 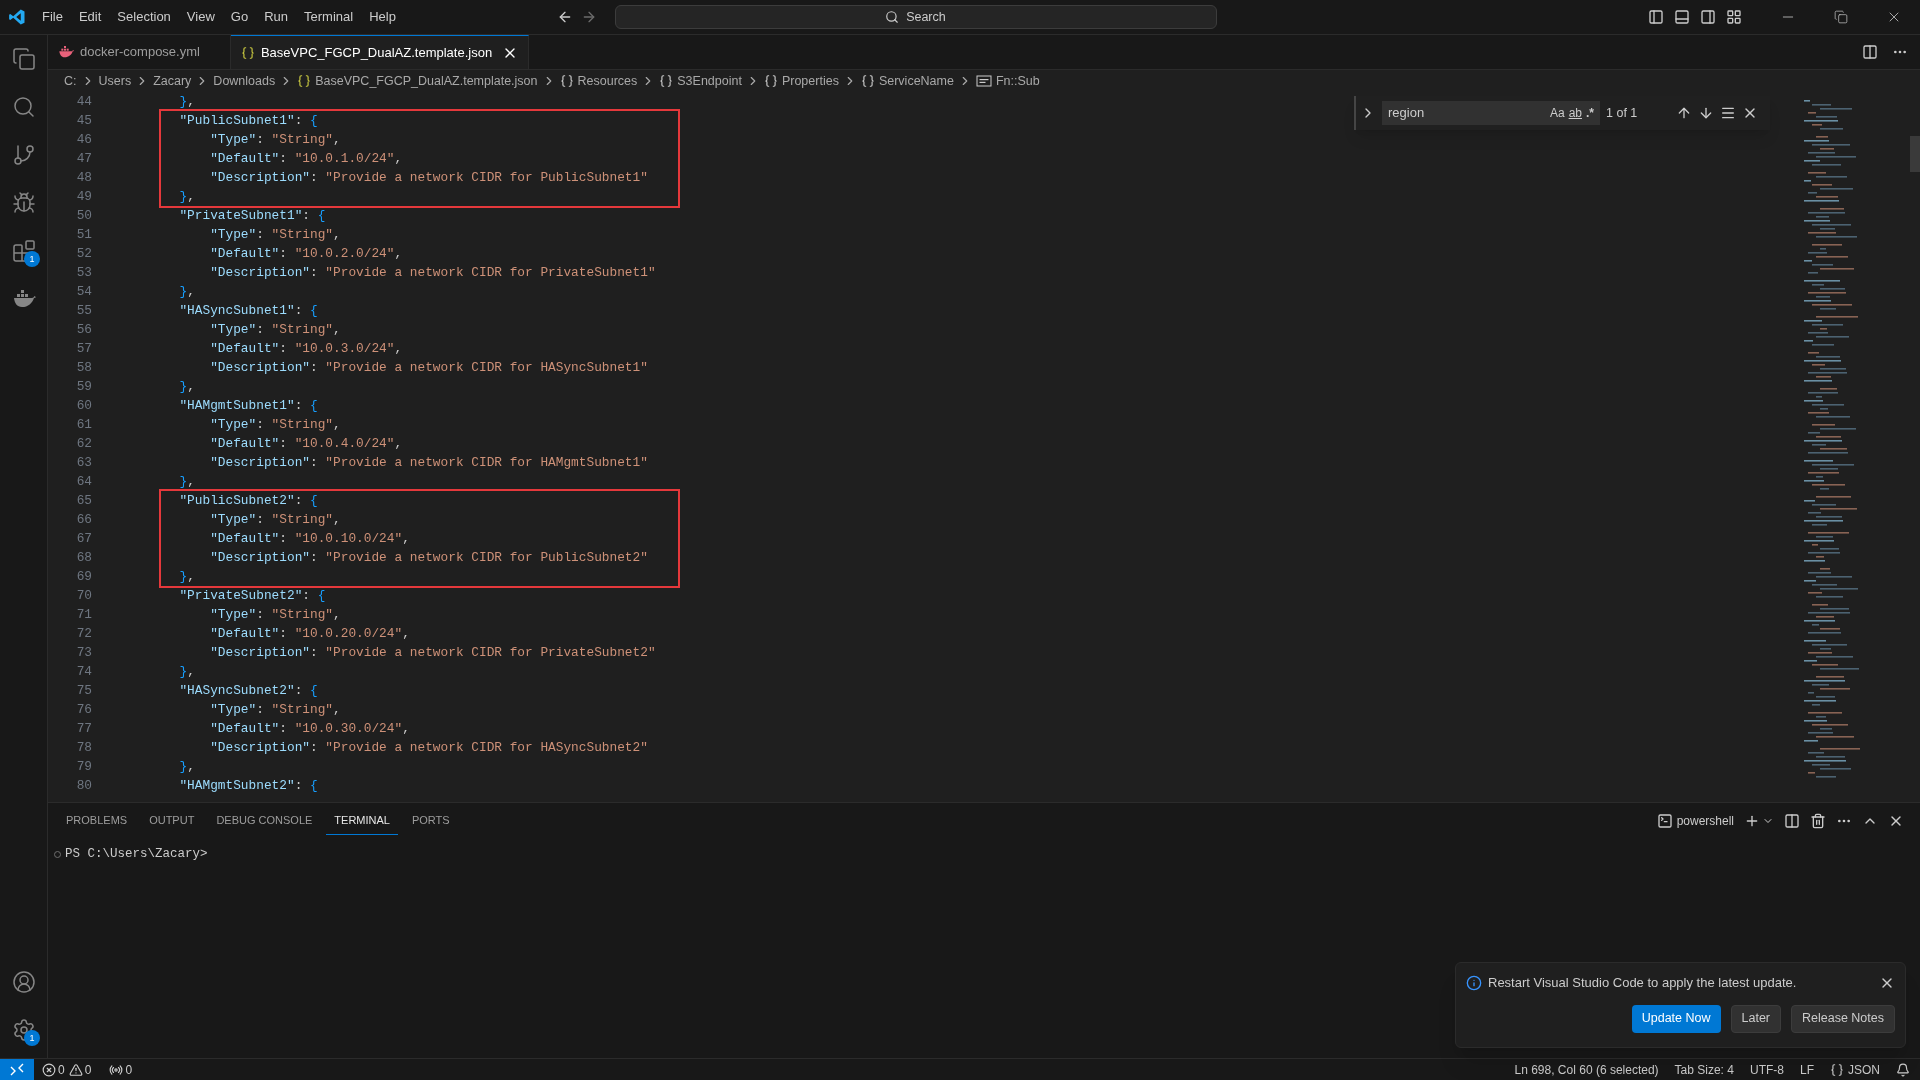 What do you see at coordinates (1590, 113) in the screenshot?
I see `regex-toggle: .*` at bounding box center [1590, 113].